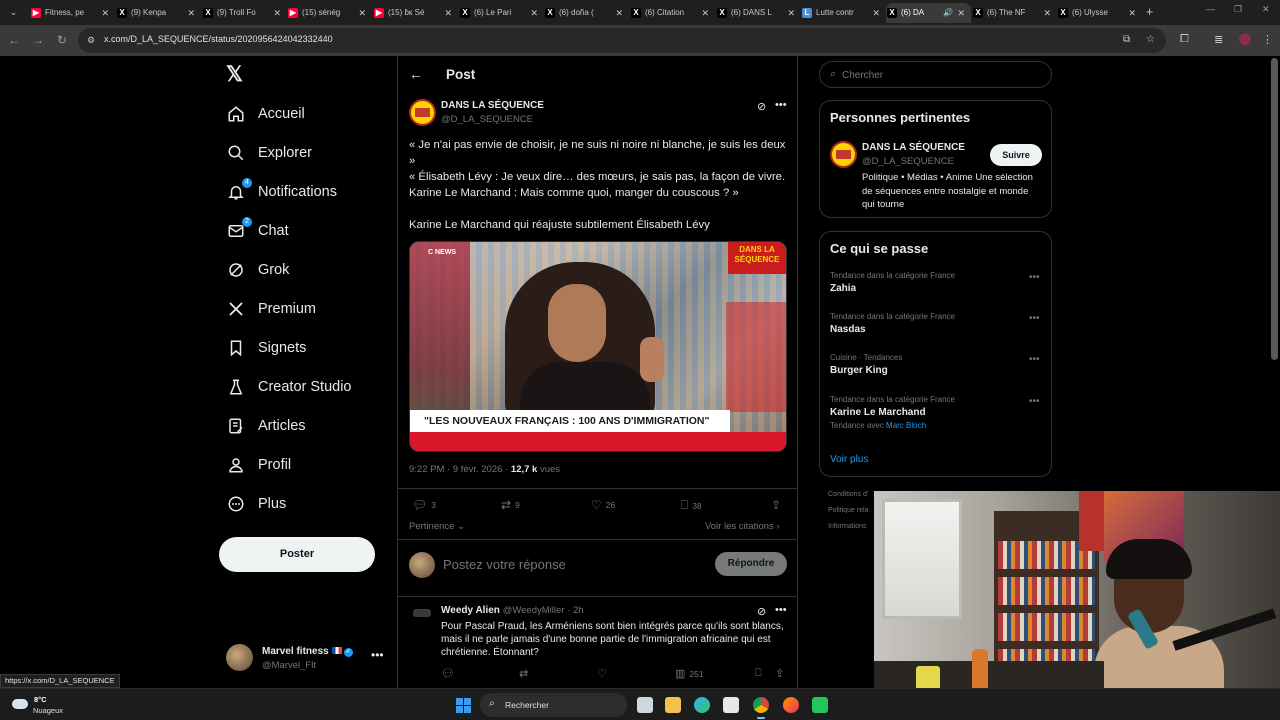 This screenshot has height=720, width=1280. Describe the element at coordinates (525, 673) in the screenshot. I see `repost-action: ⇄` at that location.